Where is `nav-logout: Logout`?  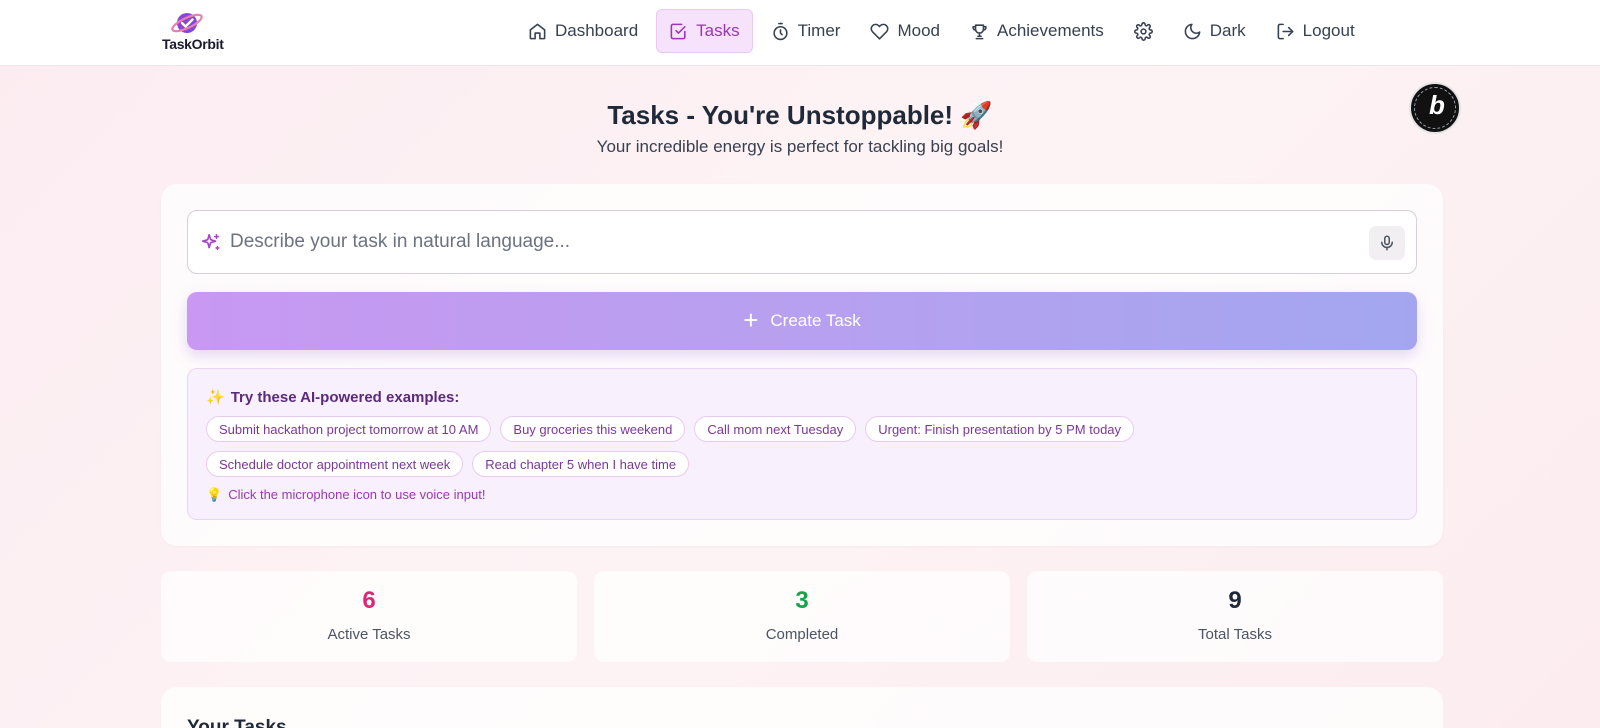 nav-logout: Logout is located at coordinates (1315, 31).